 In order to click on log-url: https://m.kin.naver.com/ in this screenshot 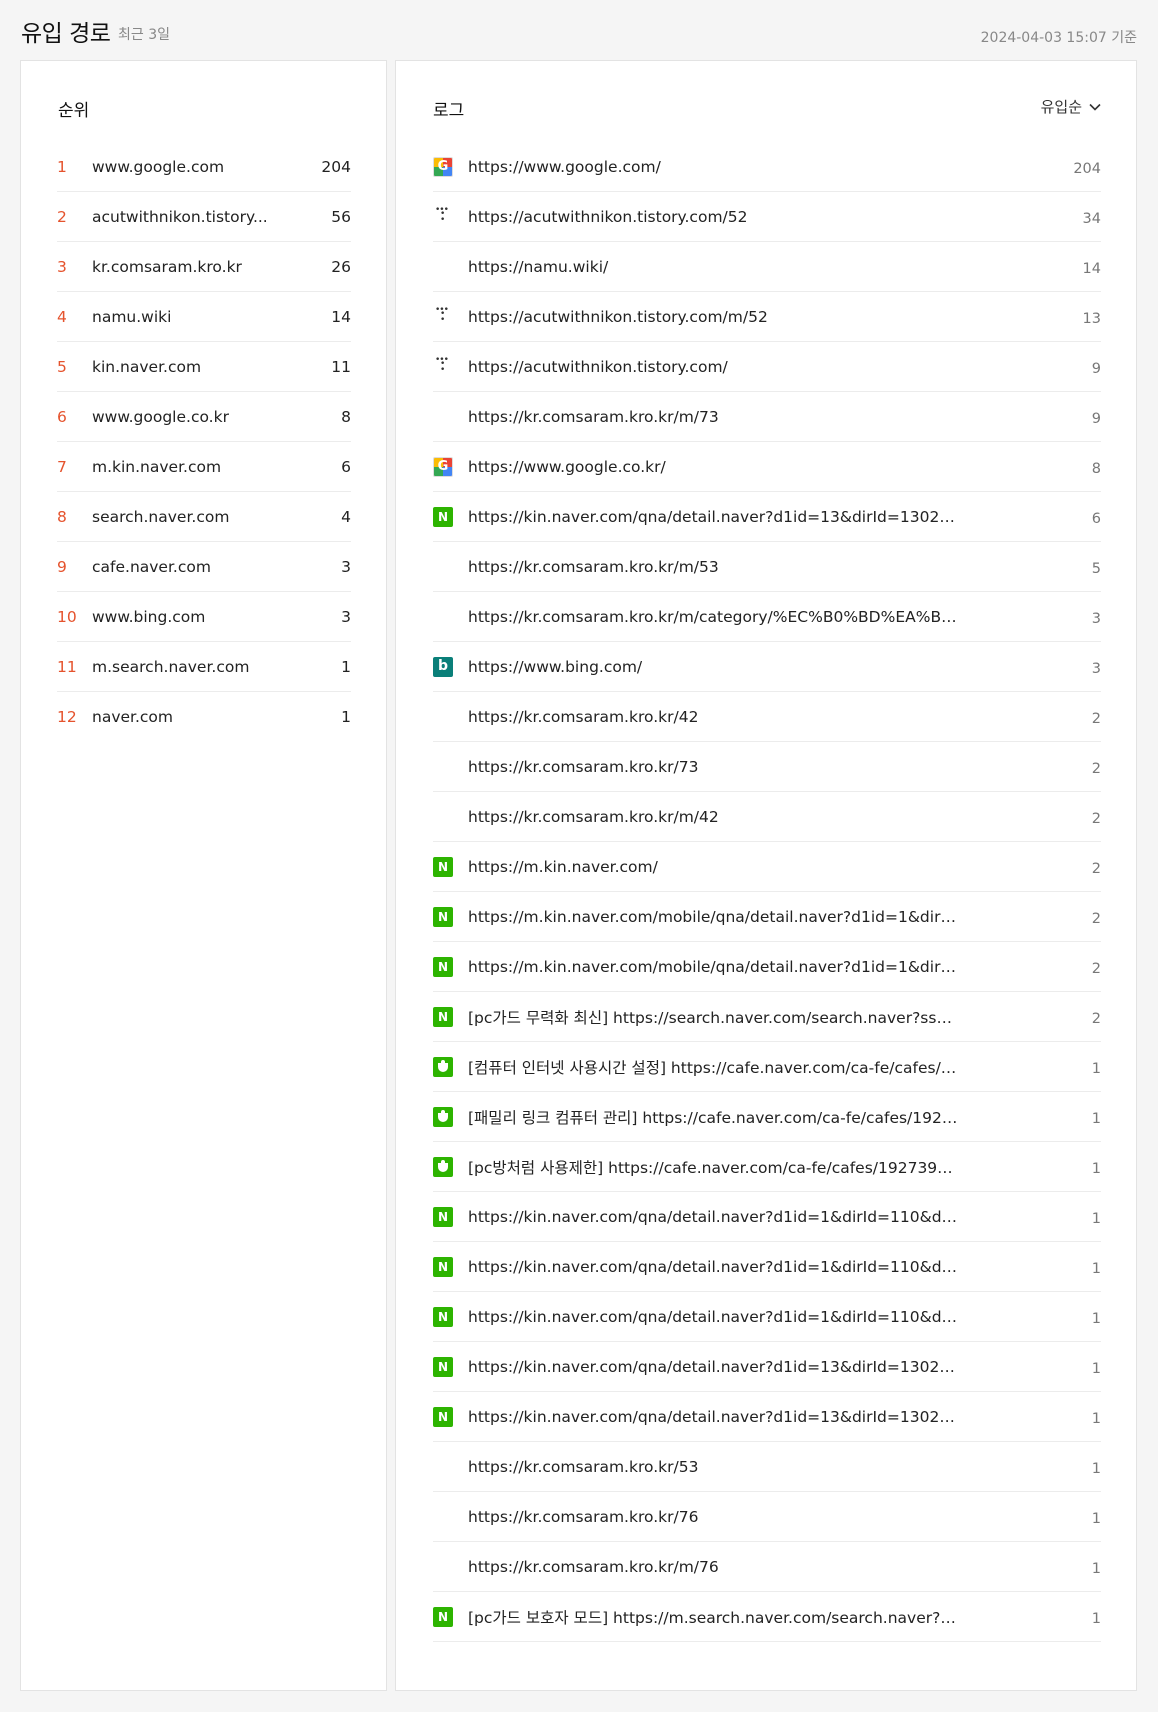, I will do `click(713, 867)`.